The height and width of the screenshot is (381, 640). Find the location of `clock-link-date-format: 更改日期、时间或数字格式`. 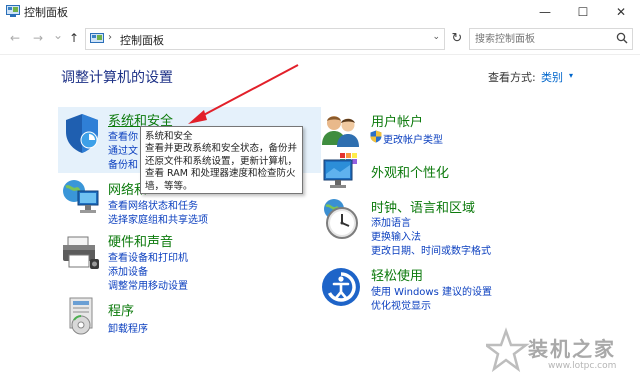

clock-link-date-format: 更改日期、时间或数字格式 is located at coordinates (431, 249).